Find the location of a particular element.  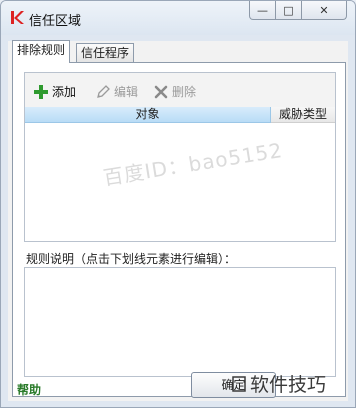

brand-text: 软件技巧 is located at coordinates (288, 385).